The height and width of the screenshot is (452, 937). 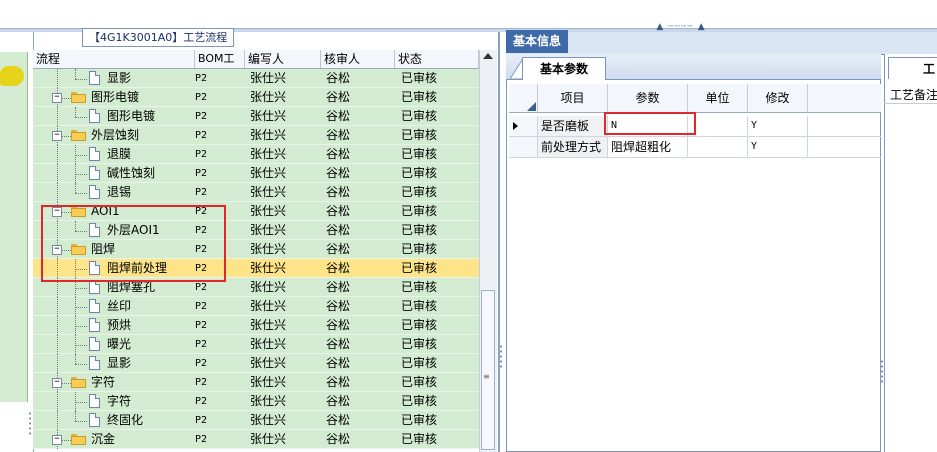 I want to click on tree-node-label: 沉金, so click(x=103, y=439).